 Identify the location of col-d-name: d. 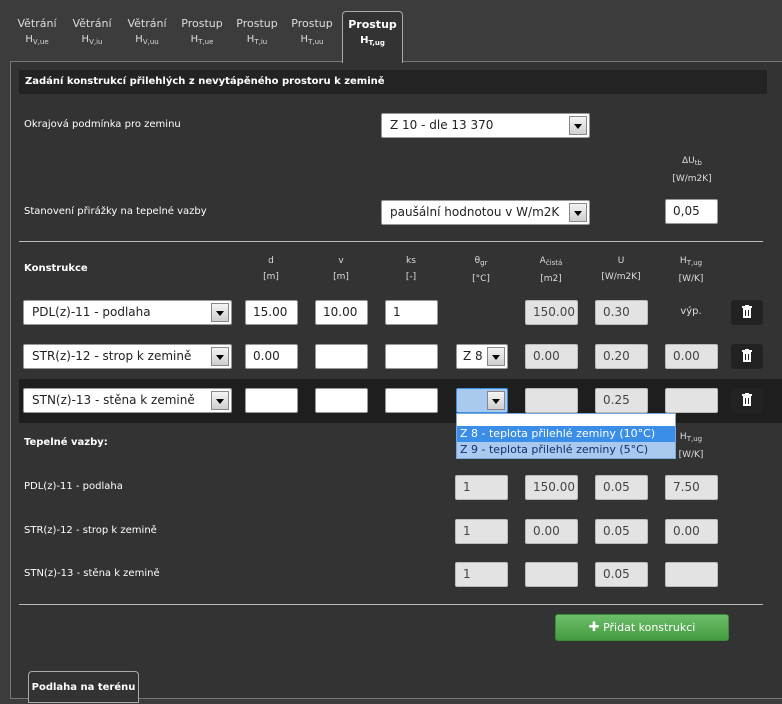
(271, 261).